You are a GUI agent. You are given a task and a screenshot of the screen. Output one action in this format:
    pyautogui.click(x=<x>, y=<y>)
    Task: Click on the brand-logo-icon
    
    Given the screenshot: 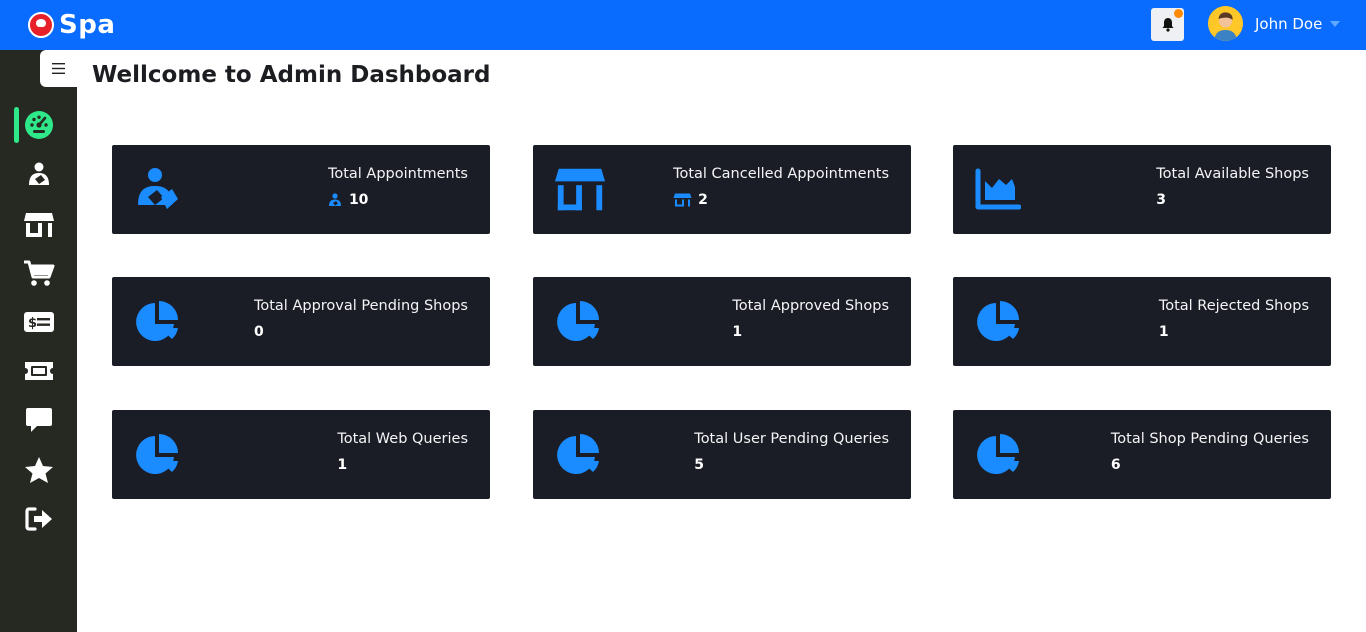 What is the action you would take?
    pyautogui.click(x=41, y=25)
    